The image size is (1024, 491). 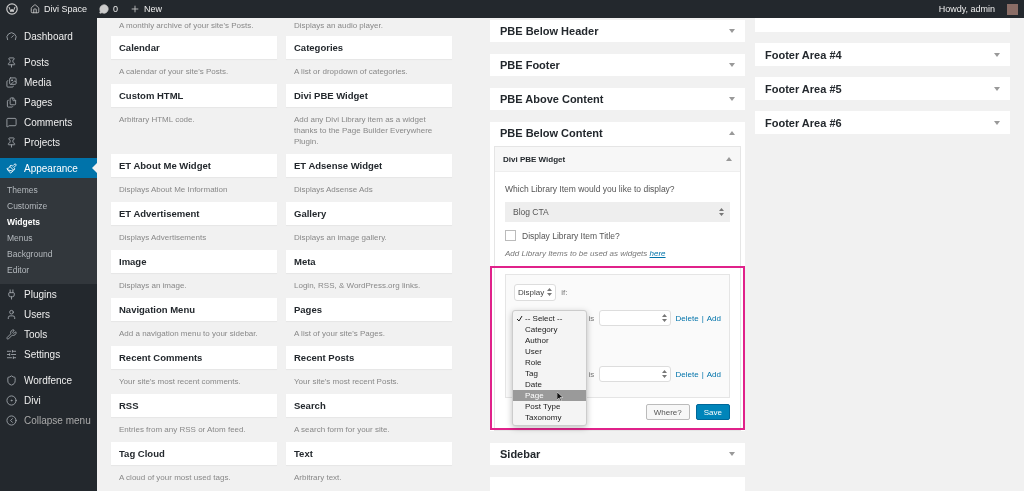 What do you see at coordinates (369, 261) in the screenshot?
I see `widget-card: Meta` at bounding box center [369, 261].